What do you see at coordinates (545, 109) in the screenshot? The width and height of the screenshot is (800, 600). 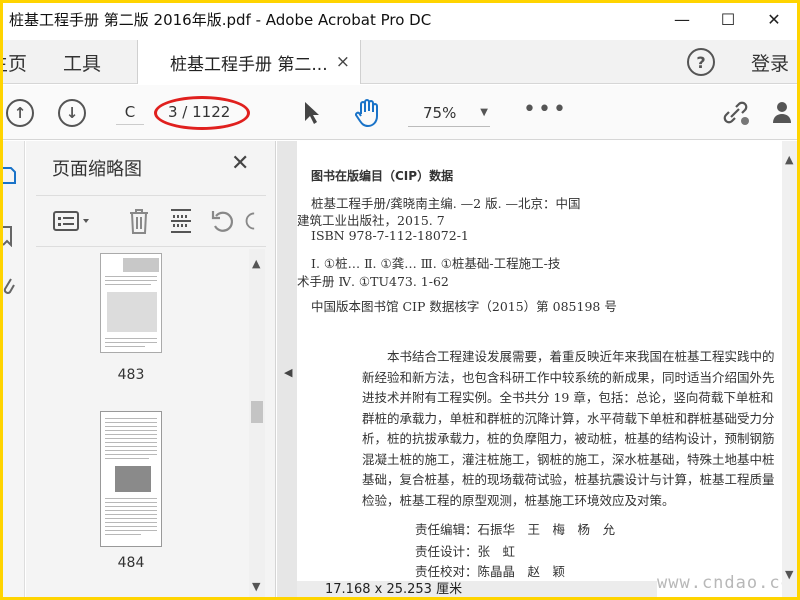 I see `more-tools-button: •••` at bounding box center [545, 109].